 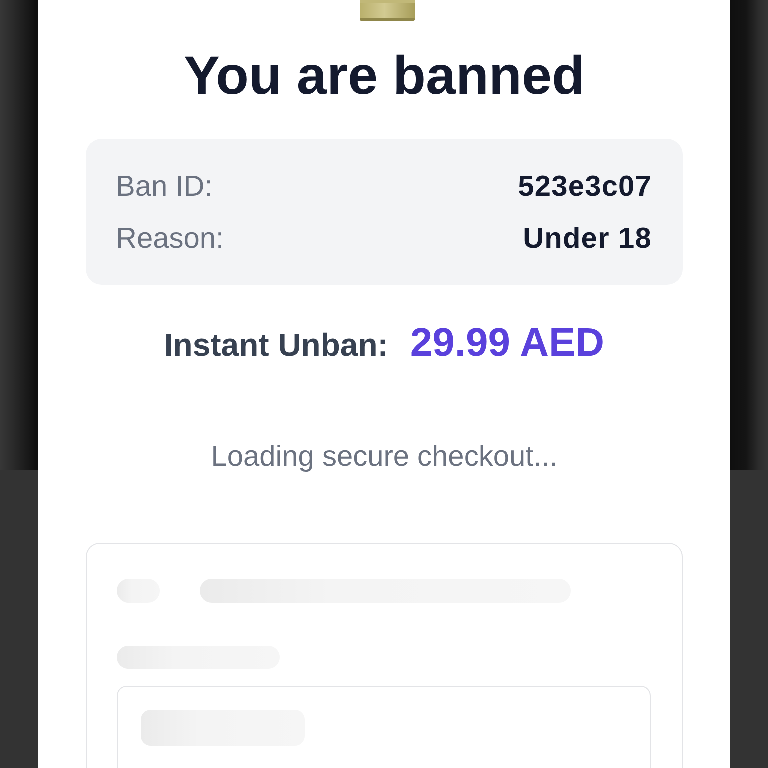 I want to click on detail-label: Ban ID:, so click(x=164, y=187).